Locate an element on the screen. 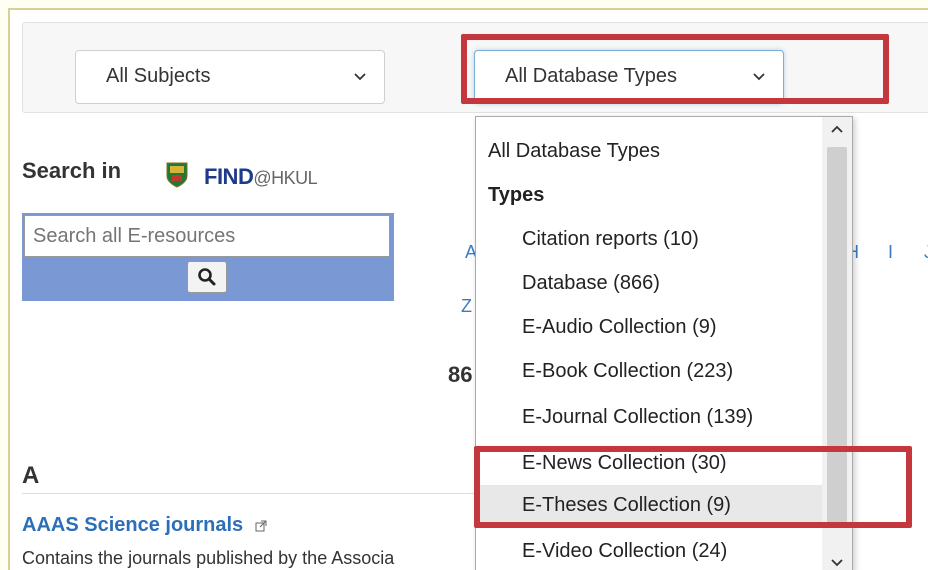 Image resolution: width=928 pixels, height=570 pixels. subjects-select-value: All Subjects is located at coordinates (158, 76).